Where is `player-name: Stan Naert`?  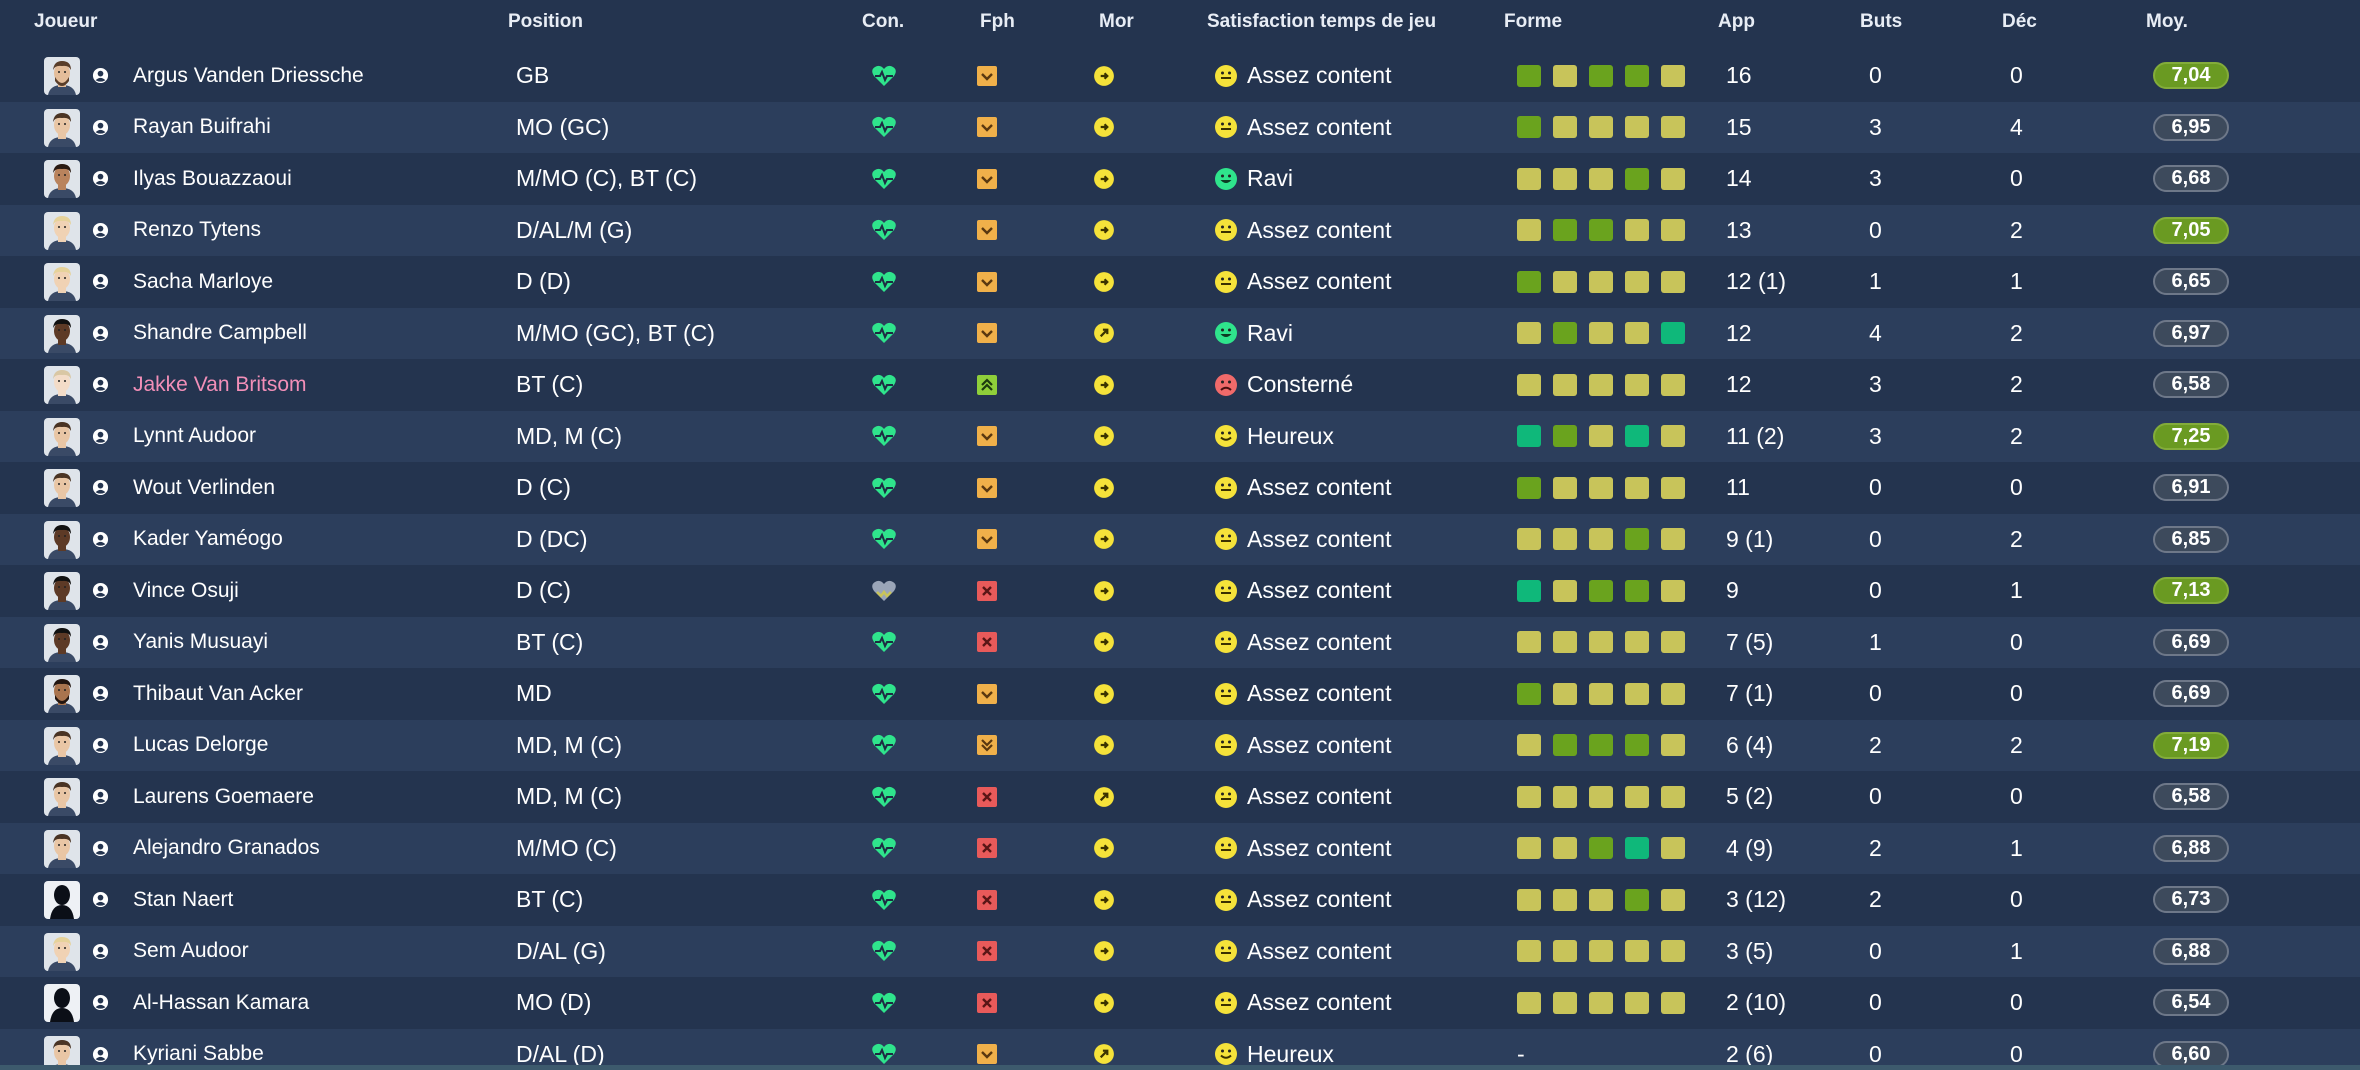 player-name: Stan Naert is located at coordinates (183, 900).